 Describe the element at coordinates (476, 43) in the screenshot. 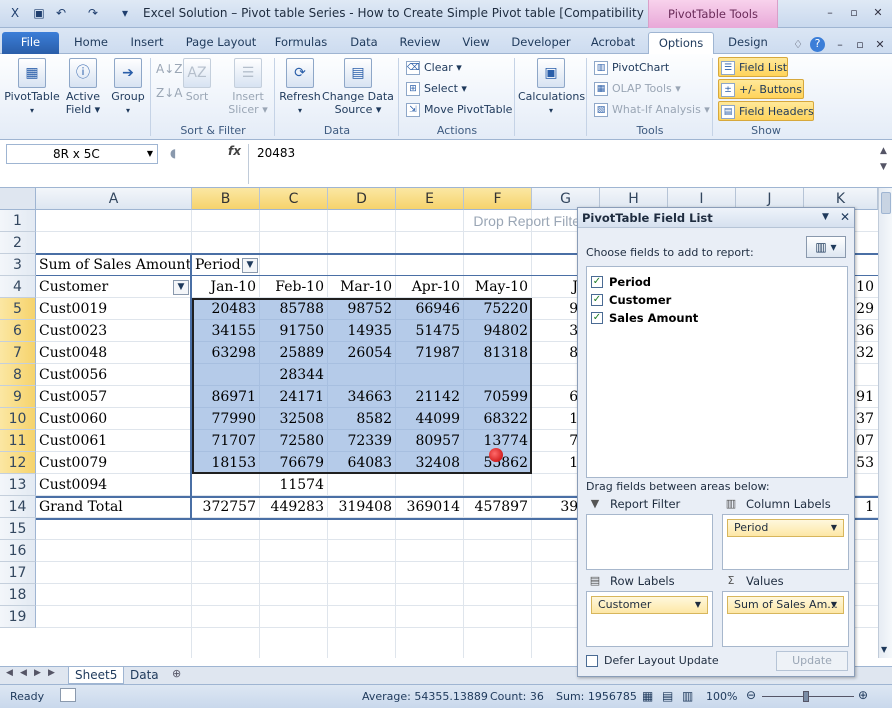

I see `tab-view: View` at that location.